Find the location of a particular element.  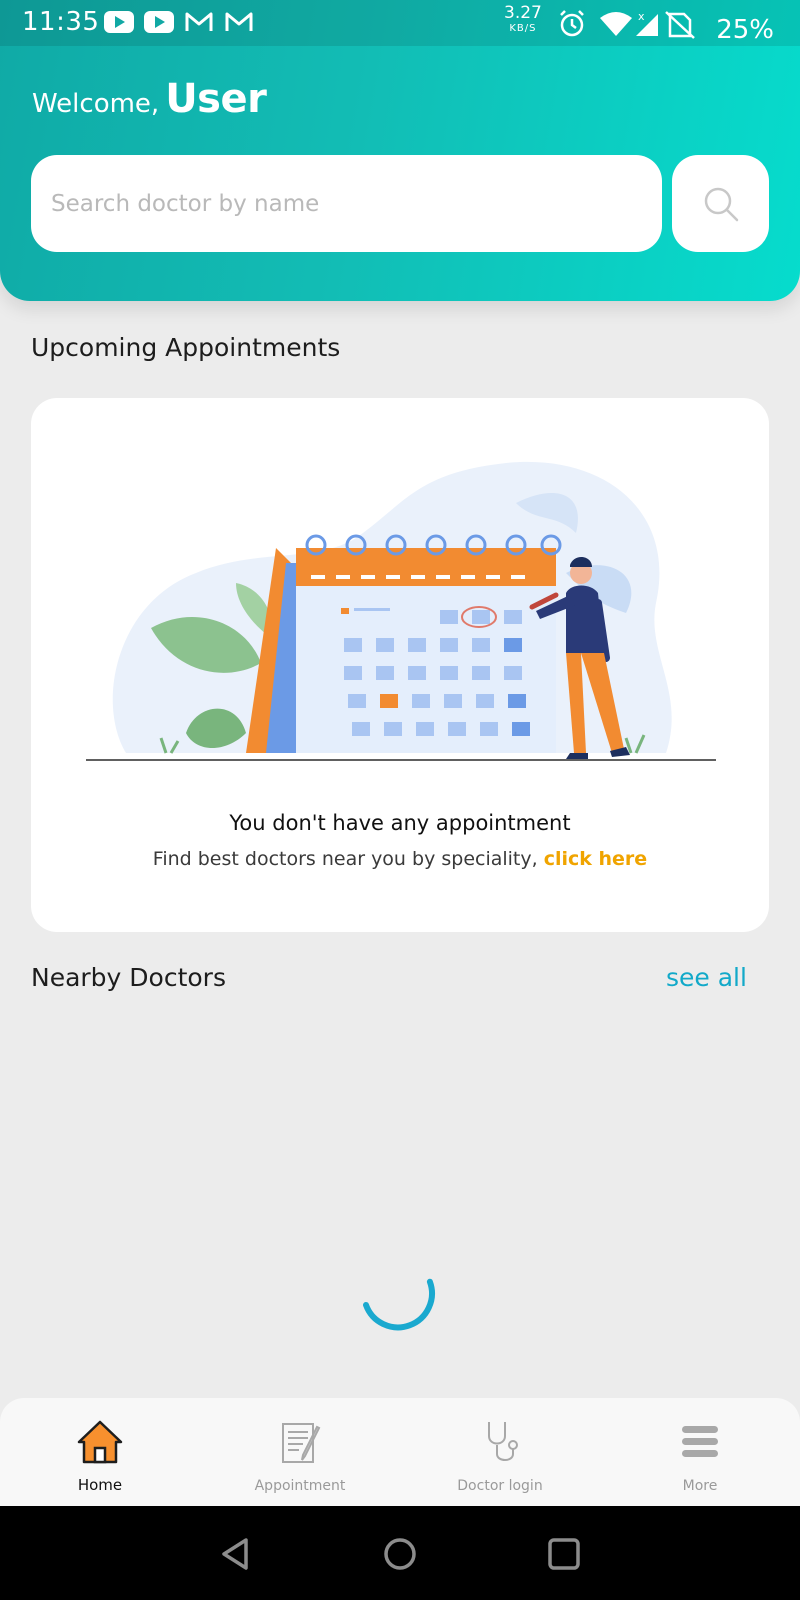

nav-appointment: Appointment is located at coordinates (300, 1452).